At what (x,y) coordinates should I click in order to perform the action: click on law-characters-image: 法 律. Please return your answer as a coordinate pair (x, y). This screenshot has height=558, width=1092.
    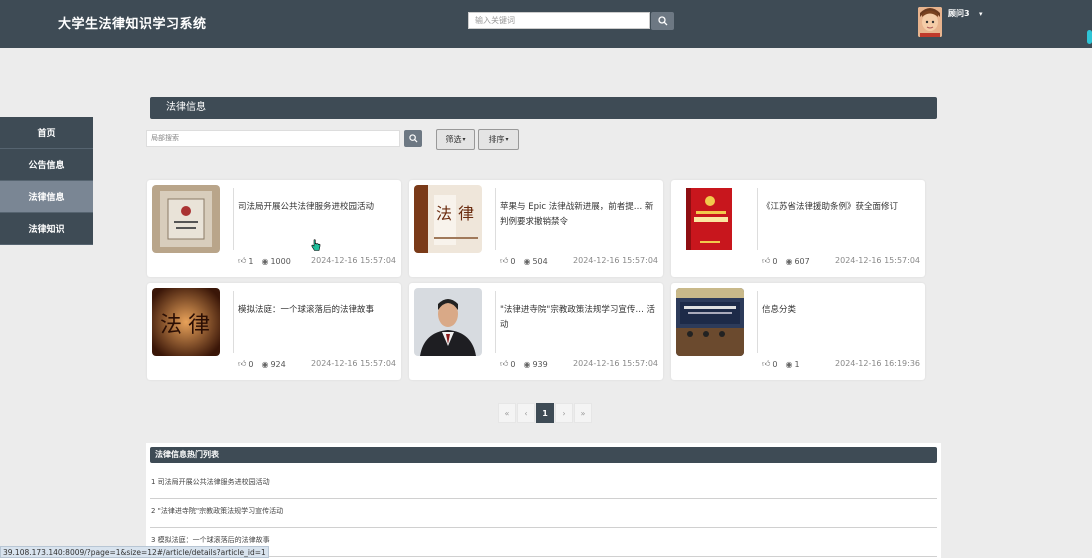
    Looking at the image, I should click on (448, 219).